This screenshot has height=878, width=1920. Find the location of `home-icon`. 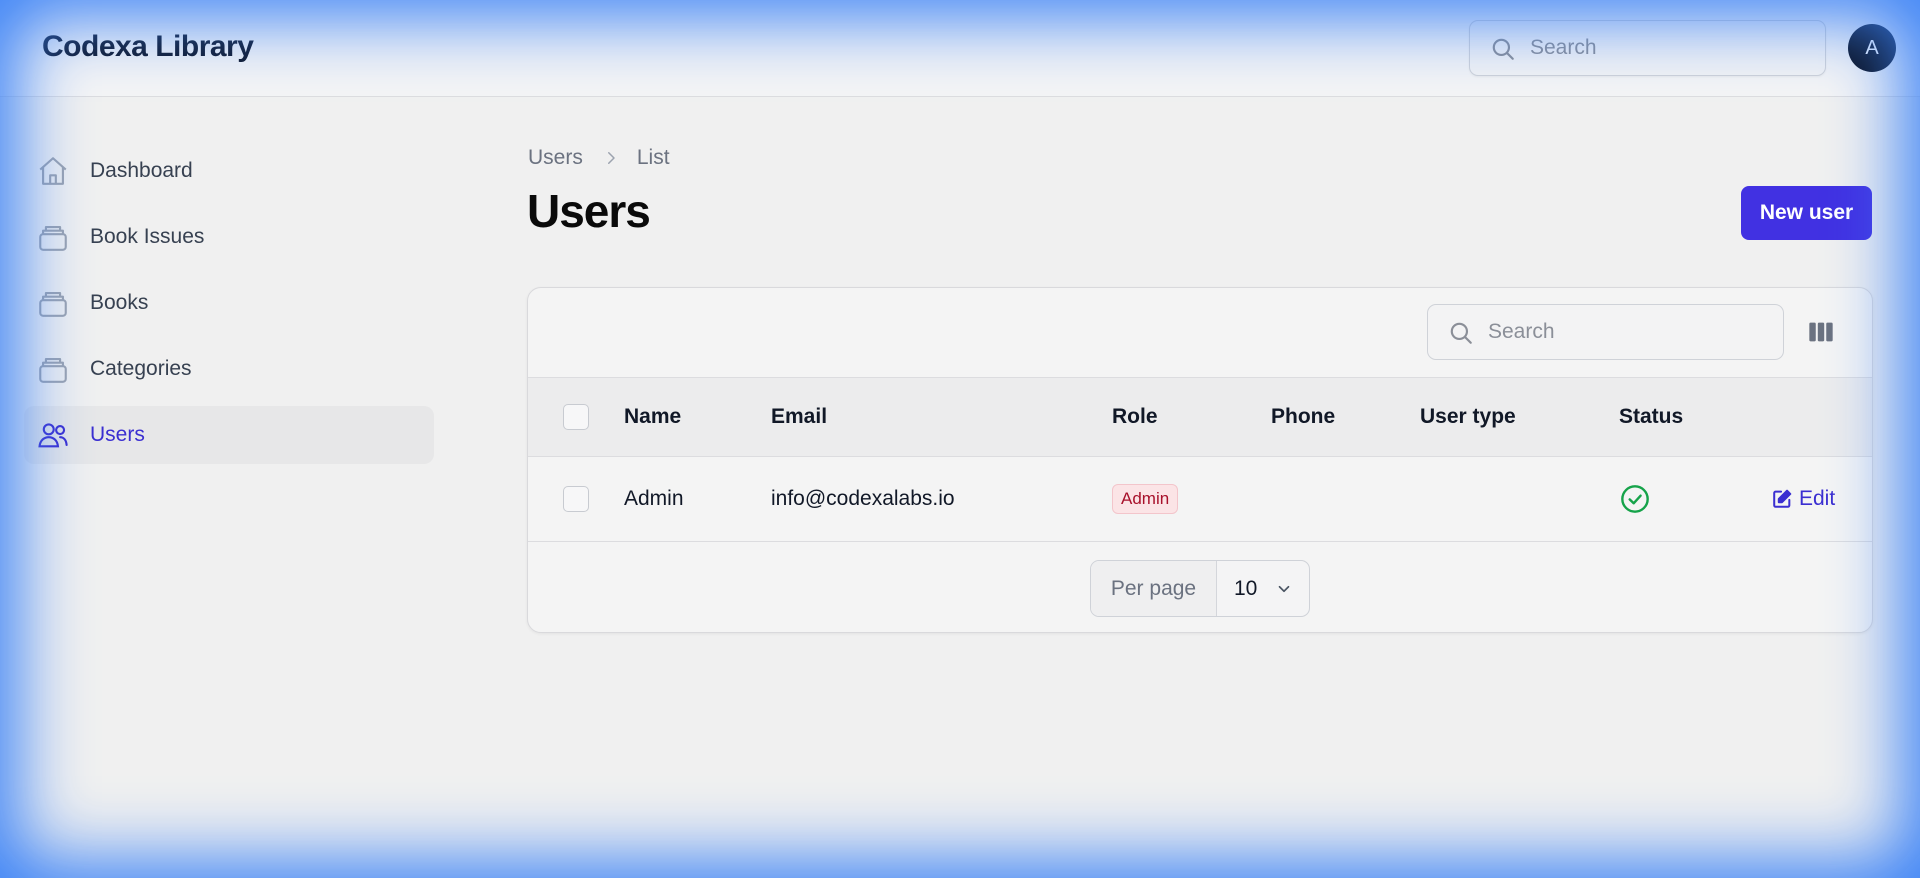

home-icon is located at coordinates (53, 171).